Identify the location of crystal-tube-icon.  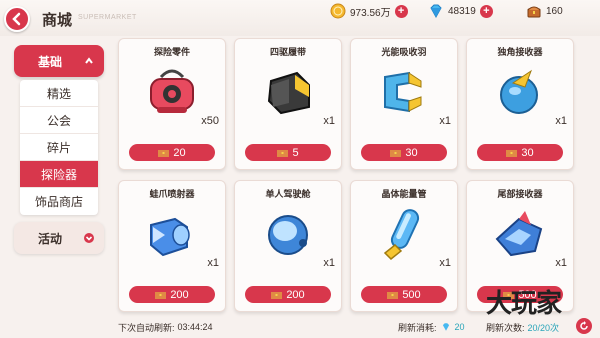
(401, 235).